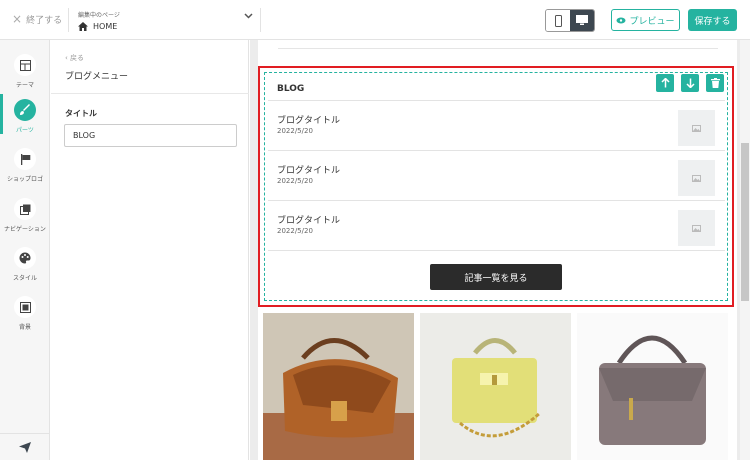 The width and height of the screenshot is (750, 460). I want to click on arrow-down-icon, so click(690, 83).